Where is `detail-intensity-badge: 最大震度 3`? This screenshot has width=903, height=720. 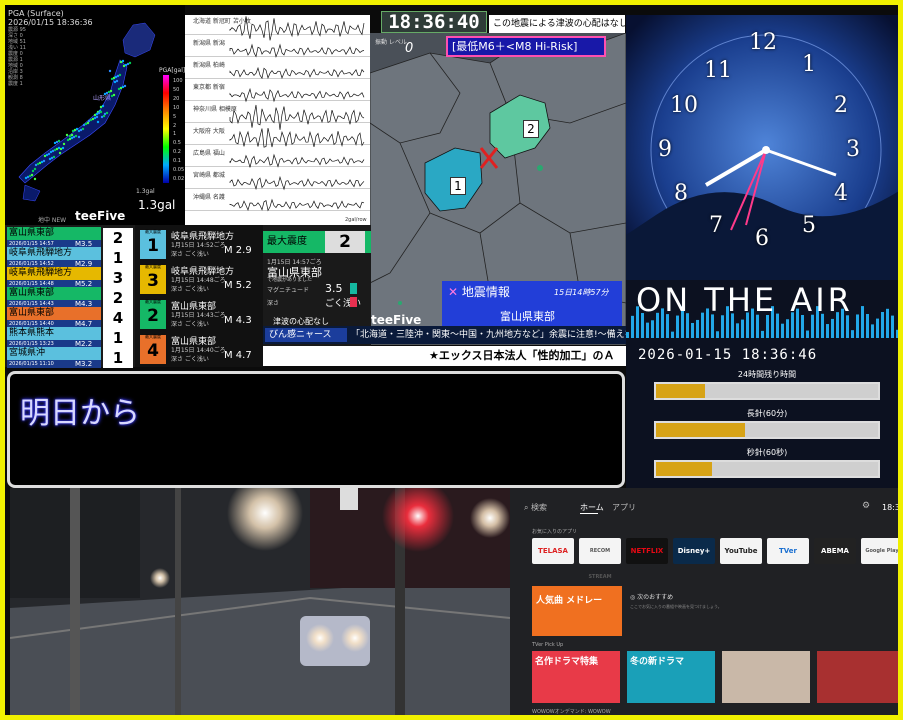 detail-intensity-badge: 最大震度 3 is located at coordinates (153, 279).